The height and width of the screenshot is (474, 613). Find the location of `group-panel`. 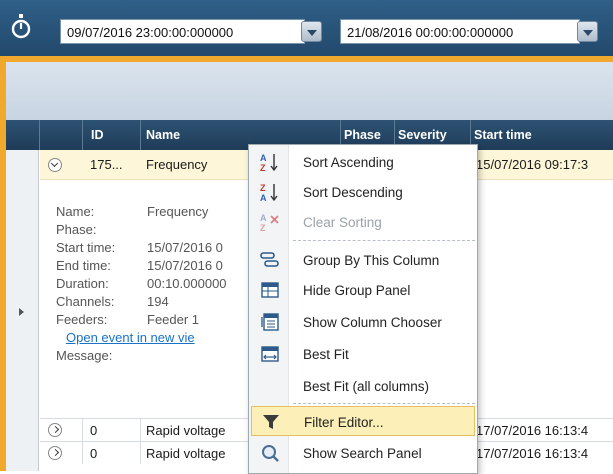

group-panel is located at coordinates (309, 91).